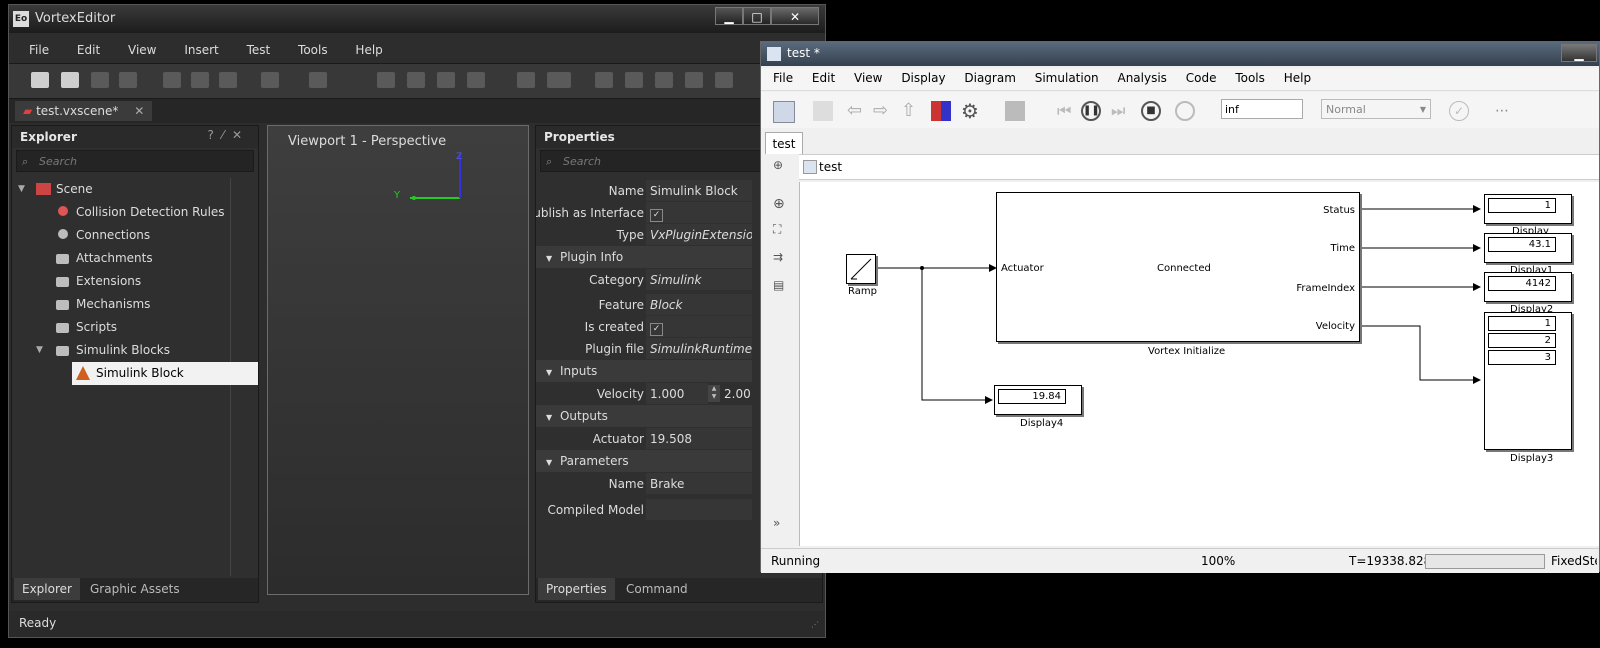 This screenshot has width=1600, height=648. What do you see at coordinates (1201, 78) in the screenshot?
I see `sl-menu-code: Code` at bounding box center [1201, 78].